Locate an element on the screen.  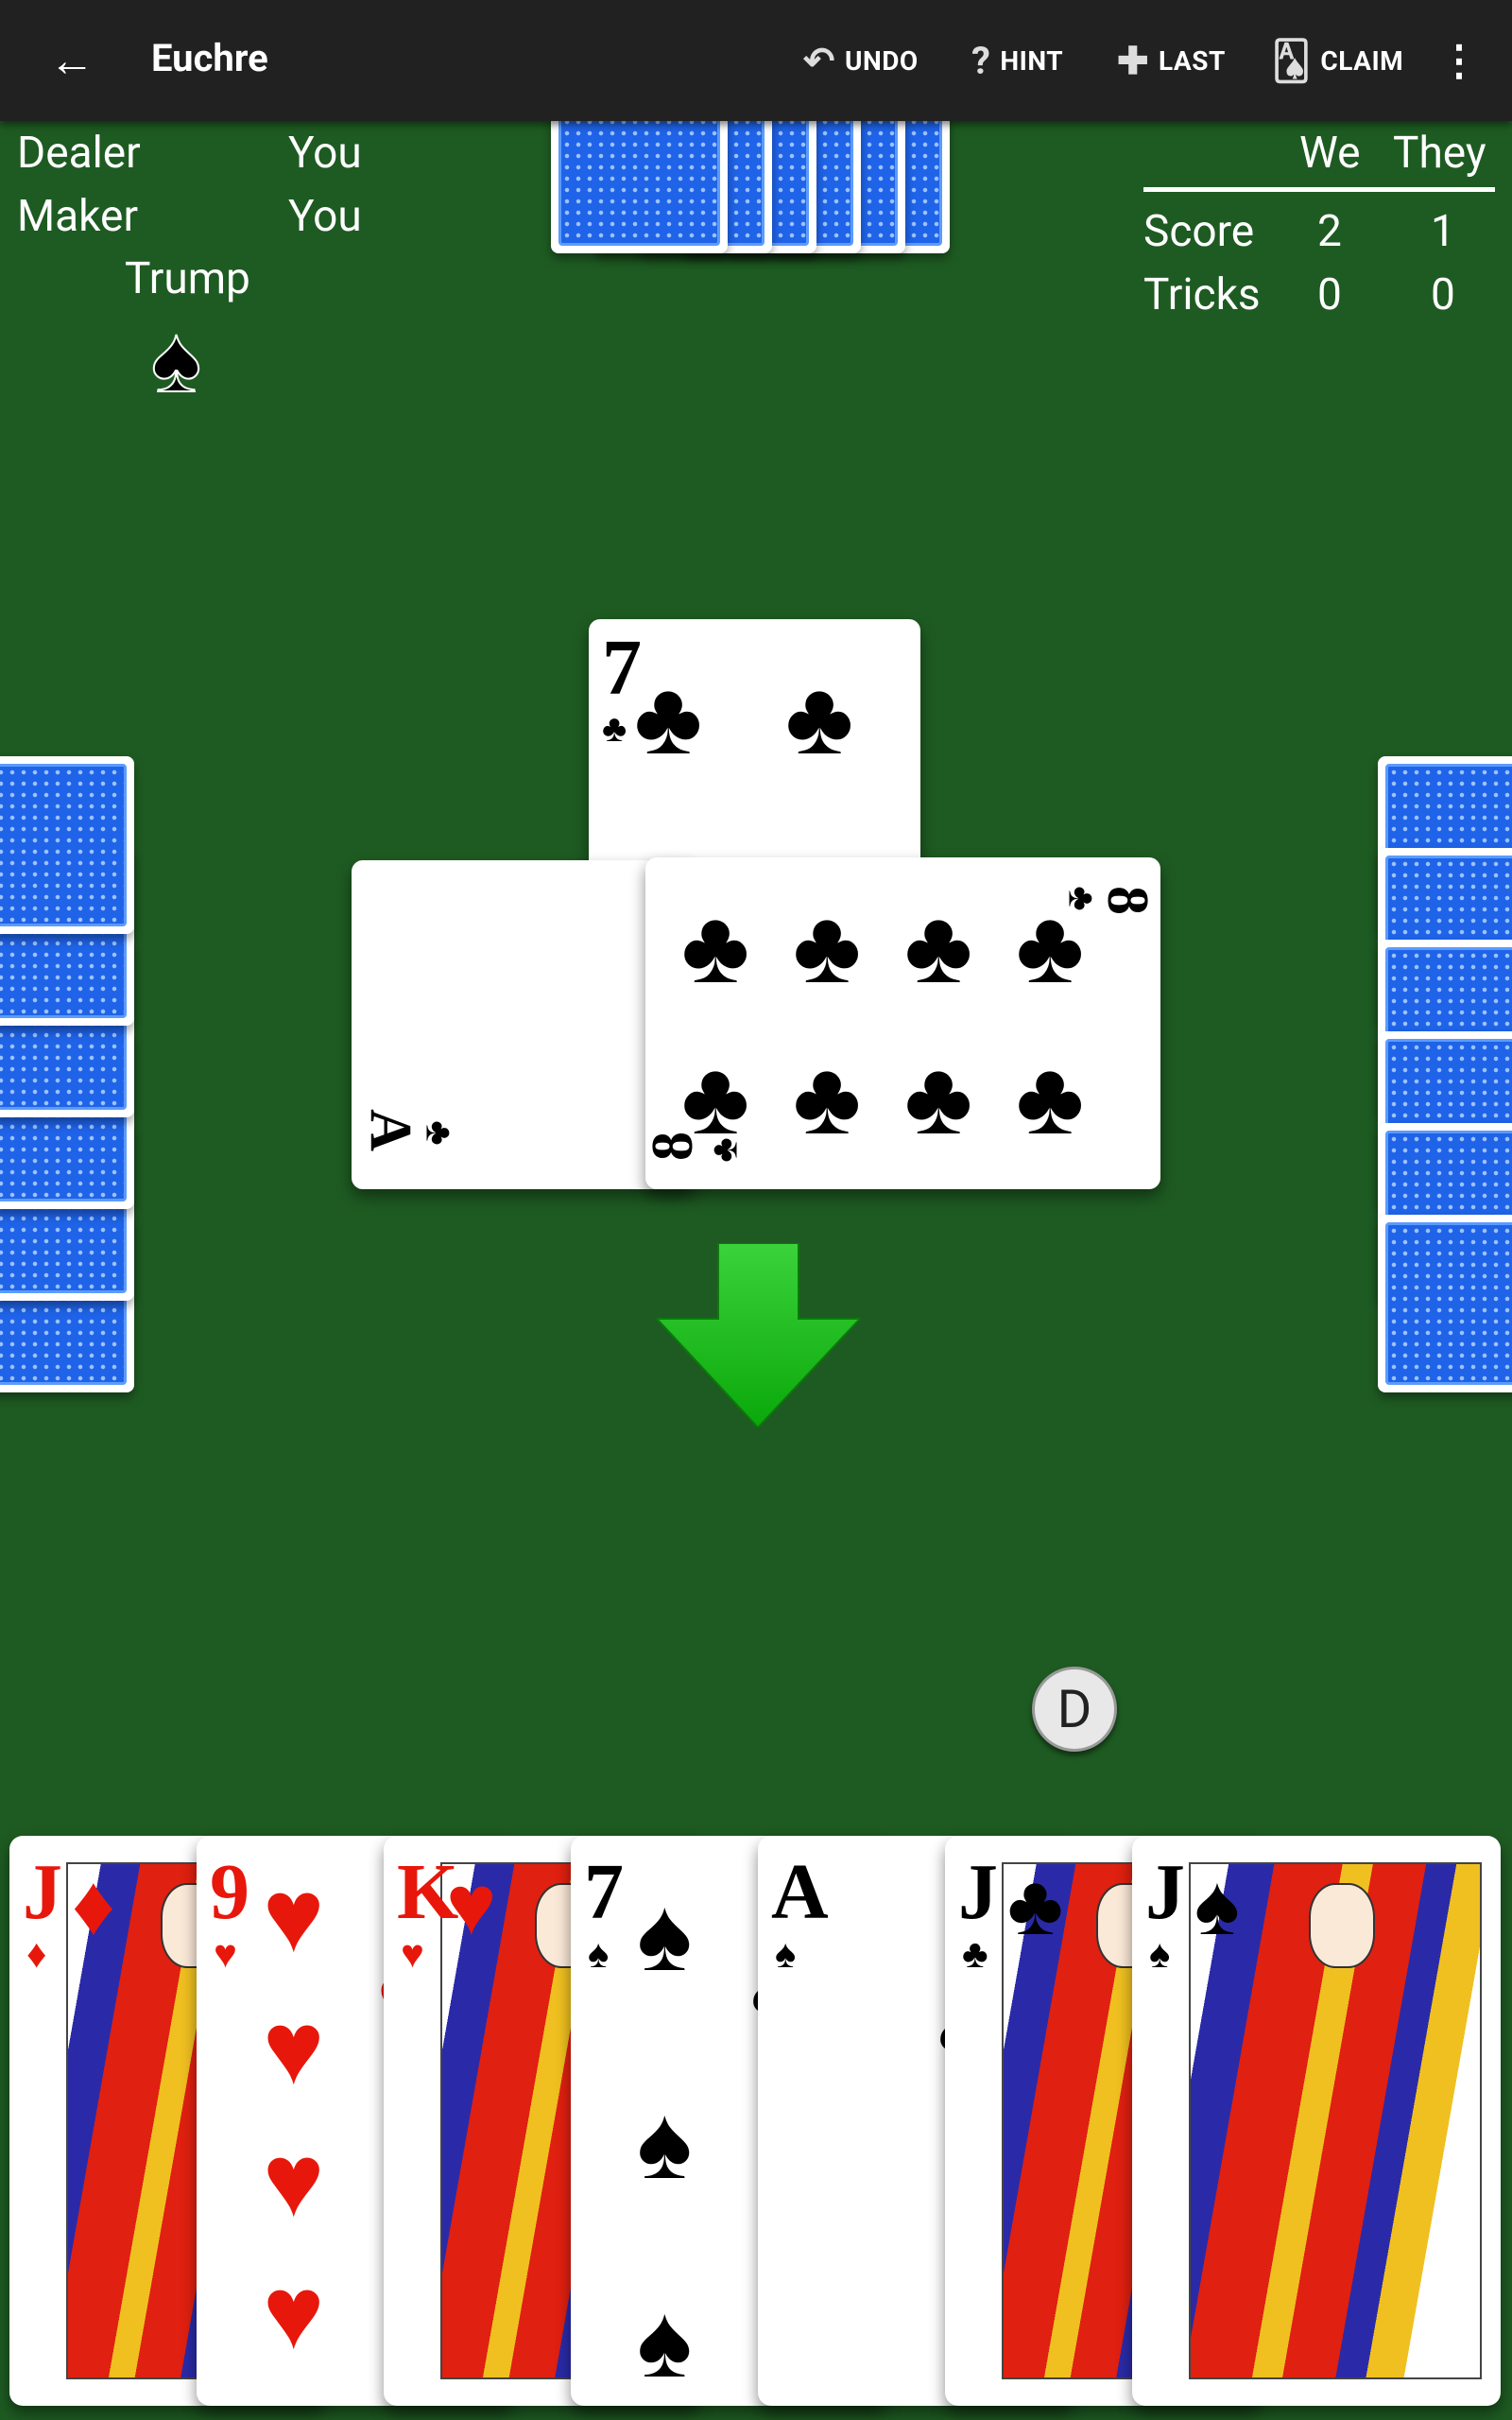
undo-button: ↶ UNDO is located at coordinates (861, 60).